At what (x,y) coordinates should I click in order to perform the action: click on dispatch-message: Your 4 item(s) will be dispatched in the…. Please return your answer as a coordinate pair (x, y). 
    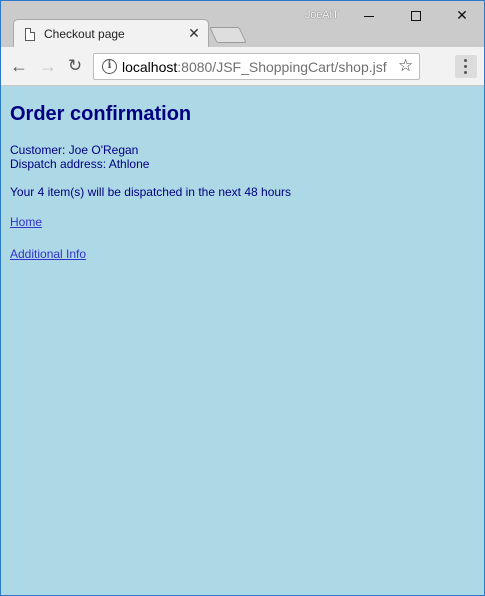
    Looking at the image, I should click on (151, 192).